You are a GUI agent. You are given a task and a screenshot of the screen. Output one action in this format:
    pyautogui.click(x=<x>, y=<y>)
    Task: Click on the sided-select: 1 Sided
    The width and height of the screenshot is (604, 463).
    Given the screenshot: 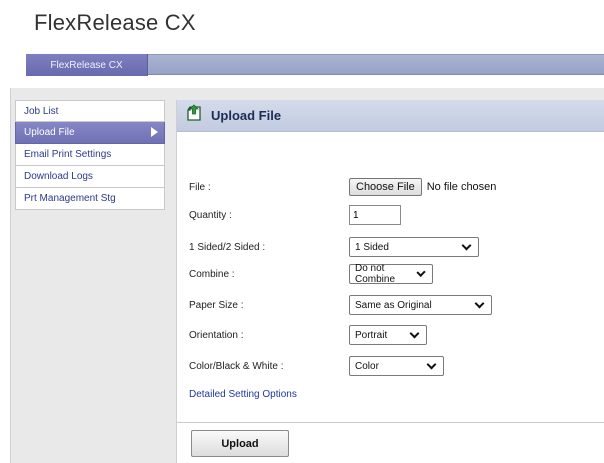 What is the action you would take?
    pyautogui.click(x=414, y=247)
    